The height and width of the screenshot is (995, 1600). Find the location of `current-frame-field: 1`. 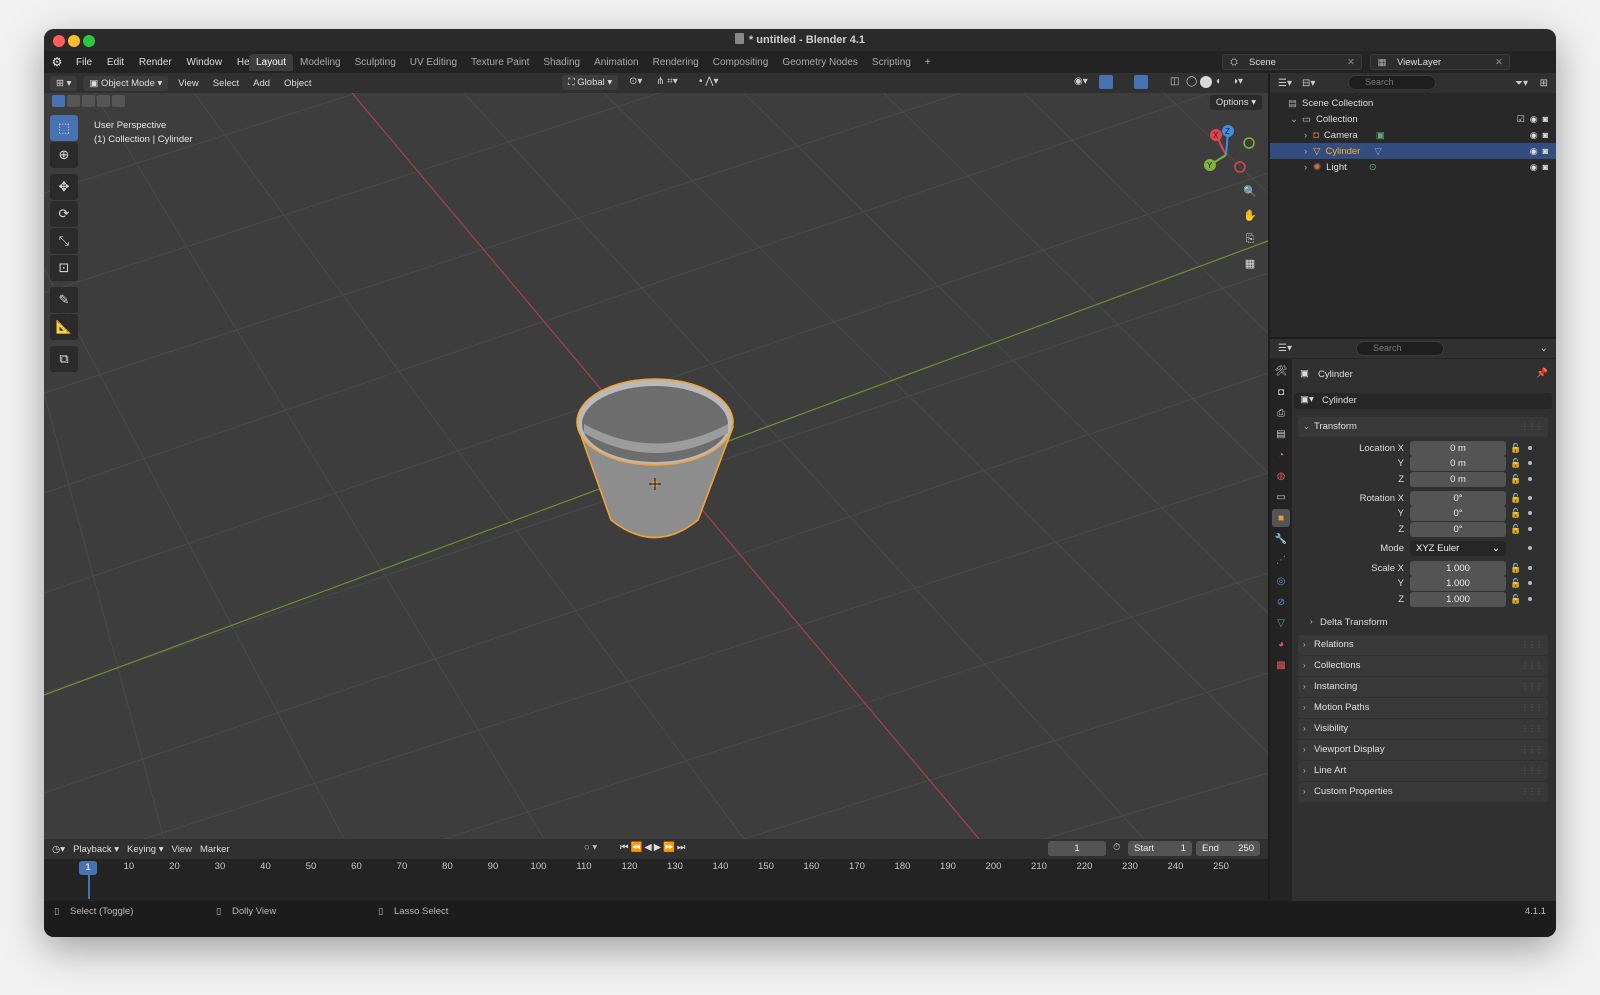

current-frame-field: 1 is located at coordinates (1077, 848).